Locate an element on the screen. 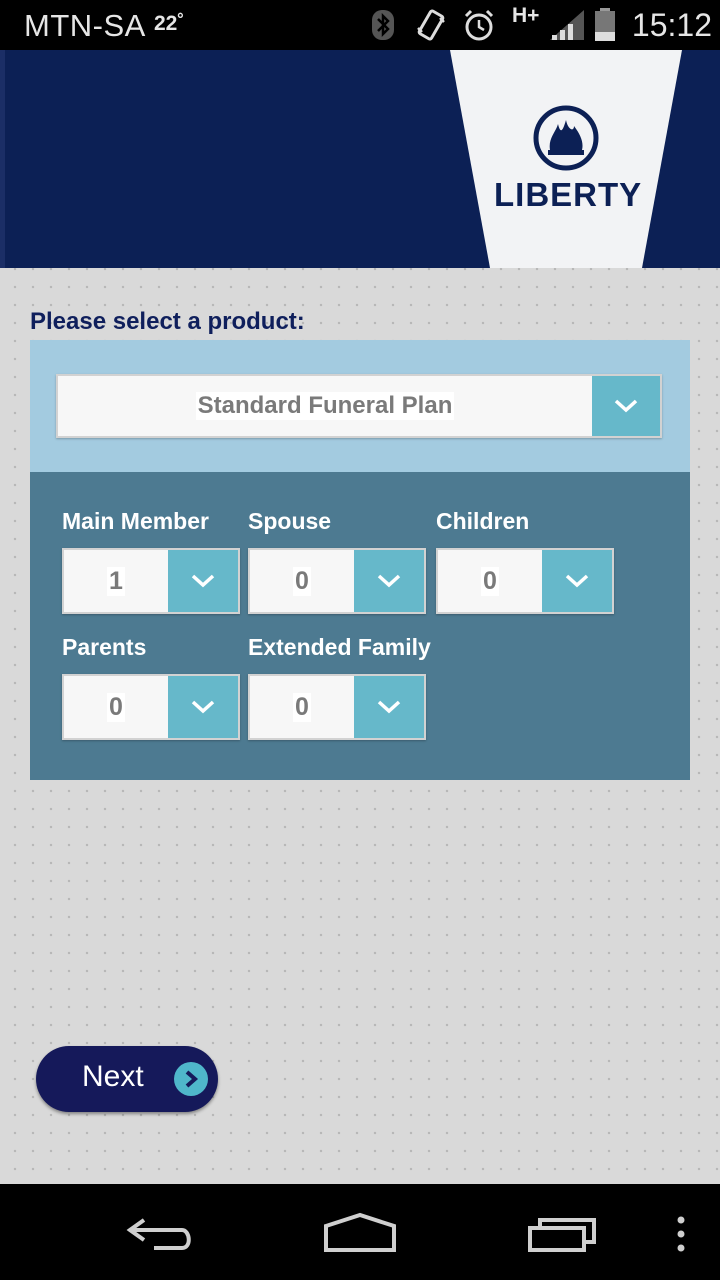  extended-family-label: Extended Family is located at coordinates (339, 647).